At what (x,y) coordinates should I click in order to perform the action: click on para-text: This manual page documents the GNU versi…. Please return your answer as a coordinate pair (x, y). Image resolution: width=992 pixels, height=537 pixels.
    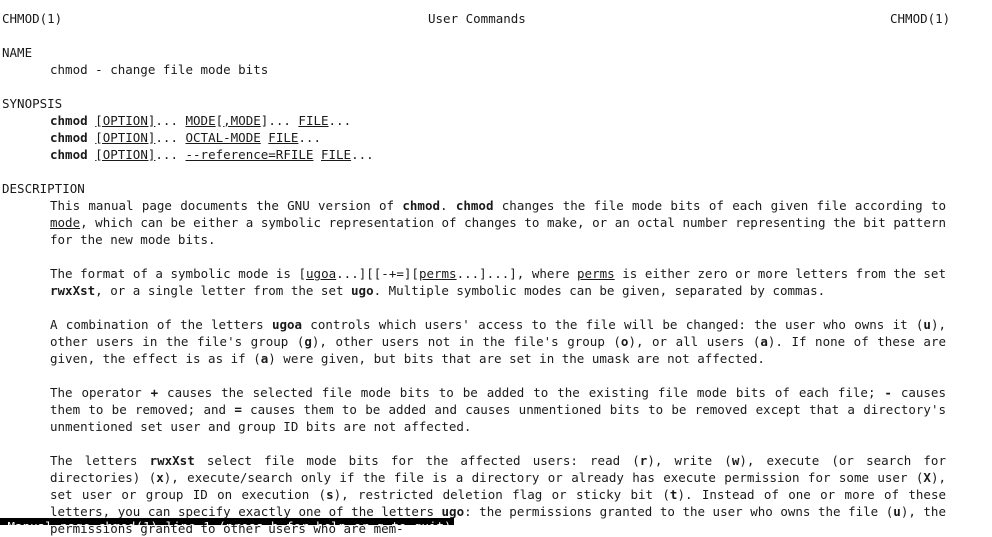
    Looking at the image, I should click on (226, 205).